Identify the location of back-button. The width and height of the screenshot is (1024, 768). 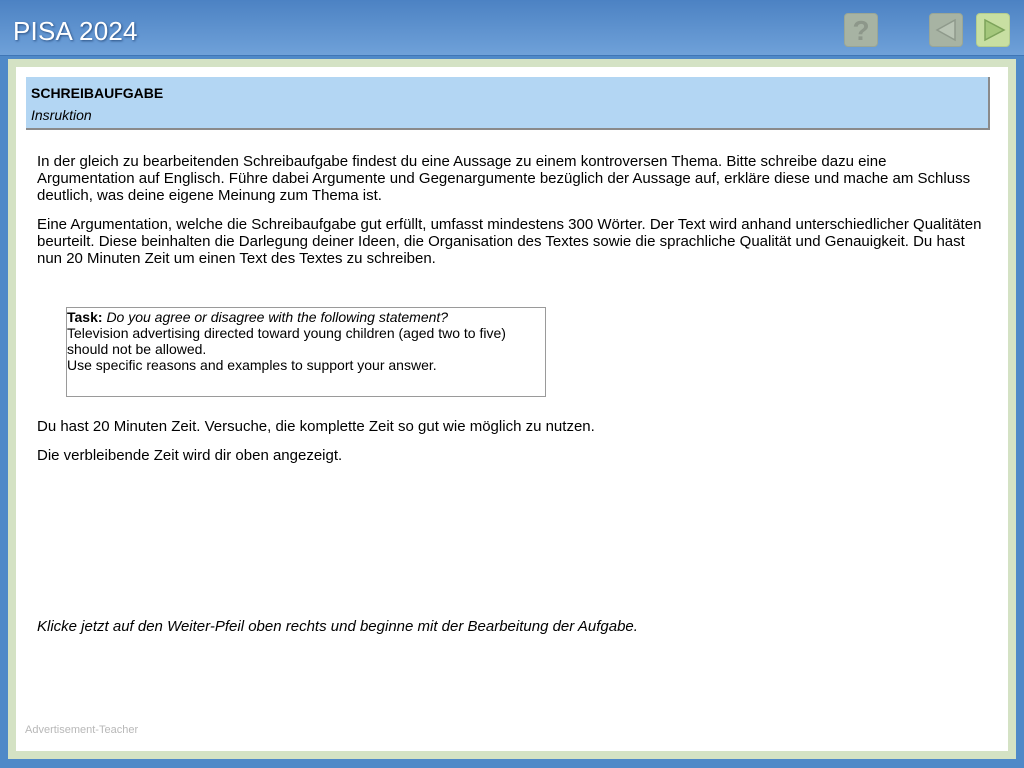
(946, 30).